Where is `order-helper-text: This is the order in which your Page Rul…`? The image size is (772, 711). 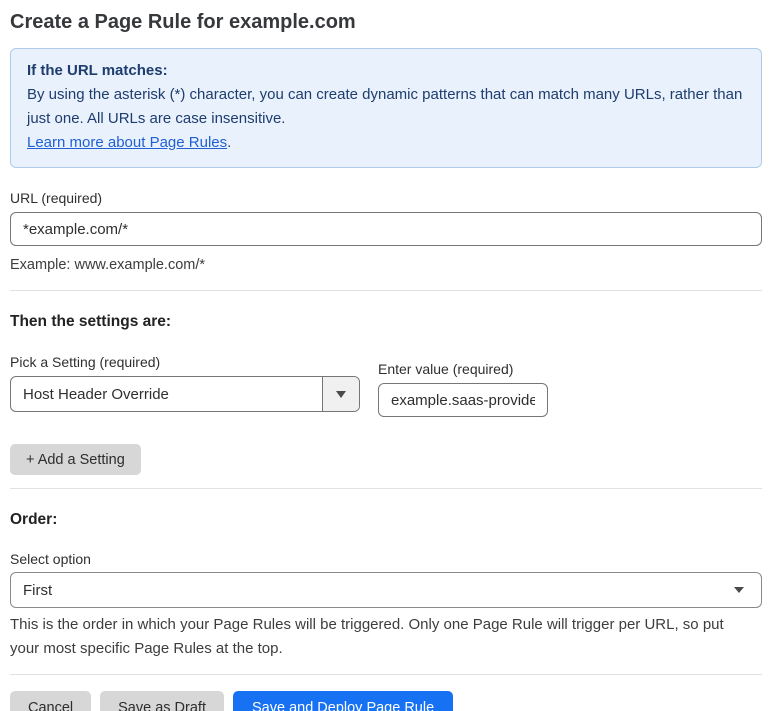 order-helper-text: This is the order in which your Page Rul… is located at coordinates (367, 636).